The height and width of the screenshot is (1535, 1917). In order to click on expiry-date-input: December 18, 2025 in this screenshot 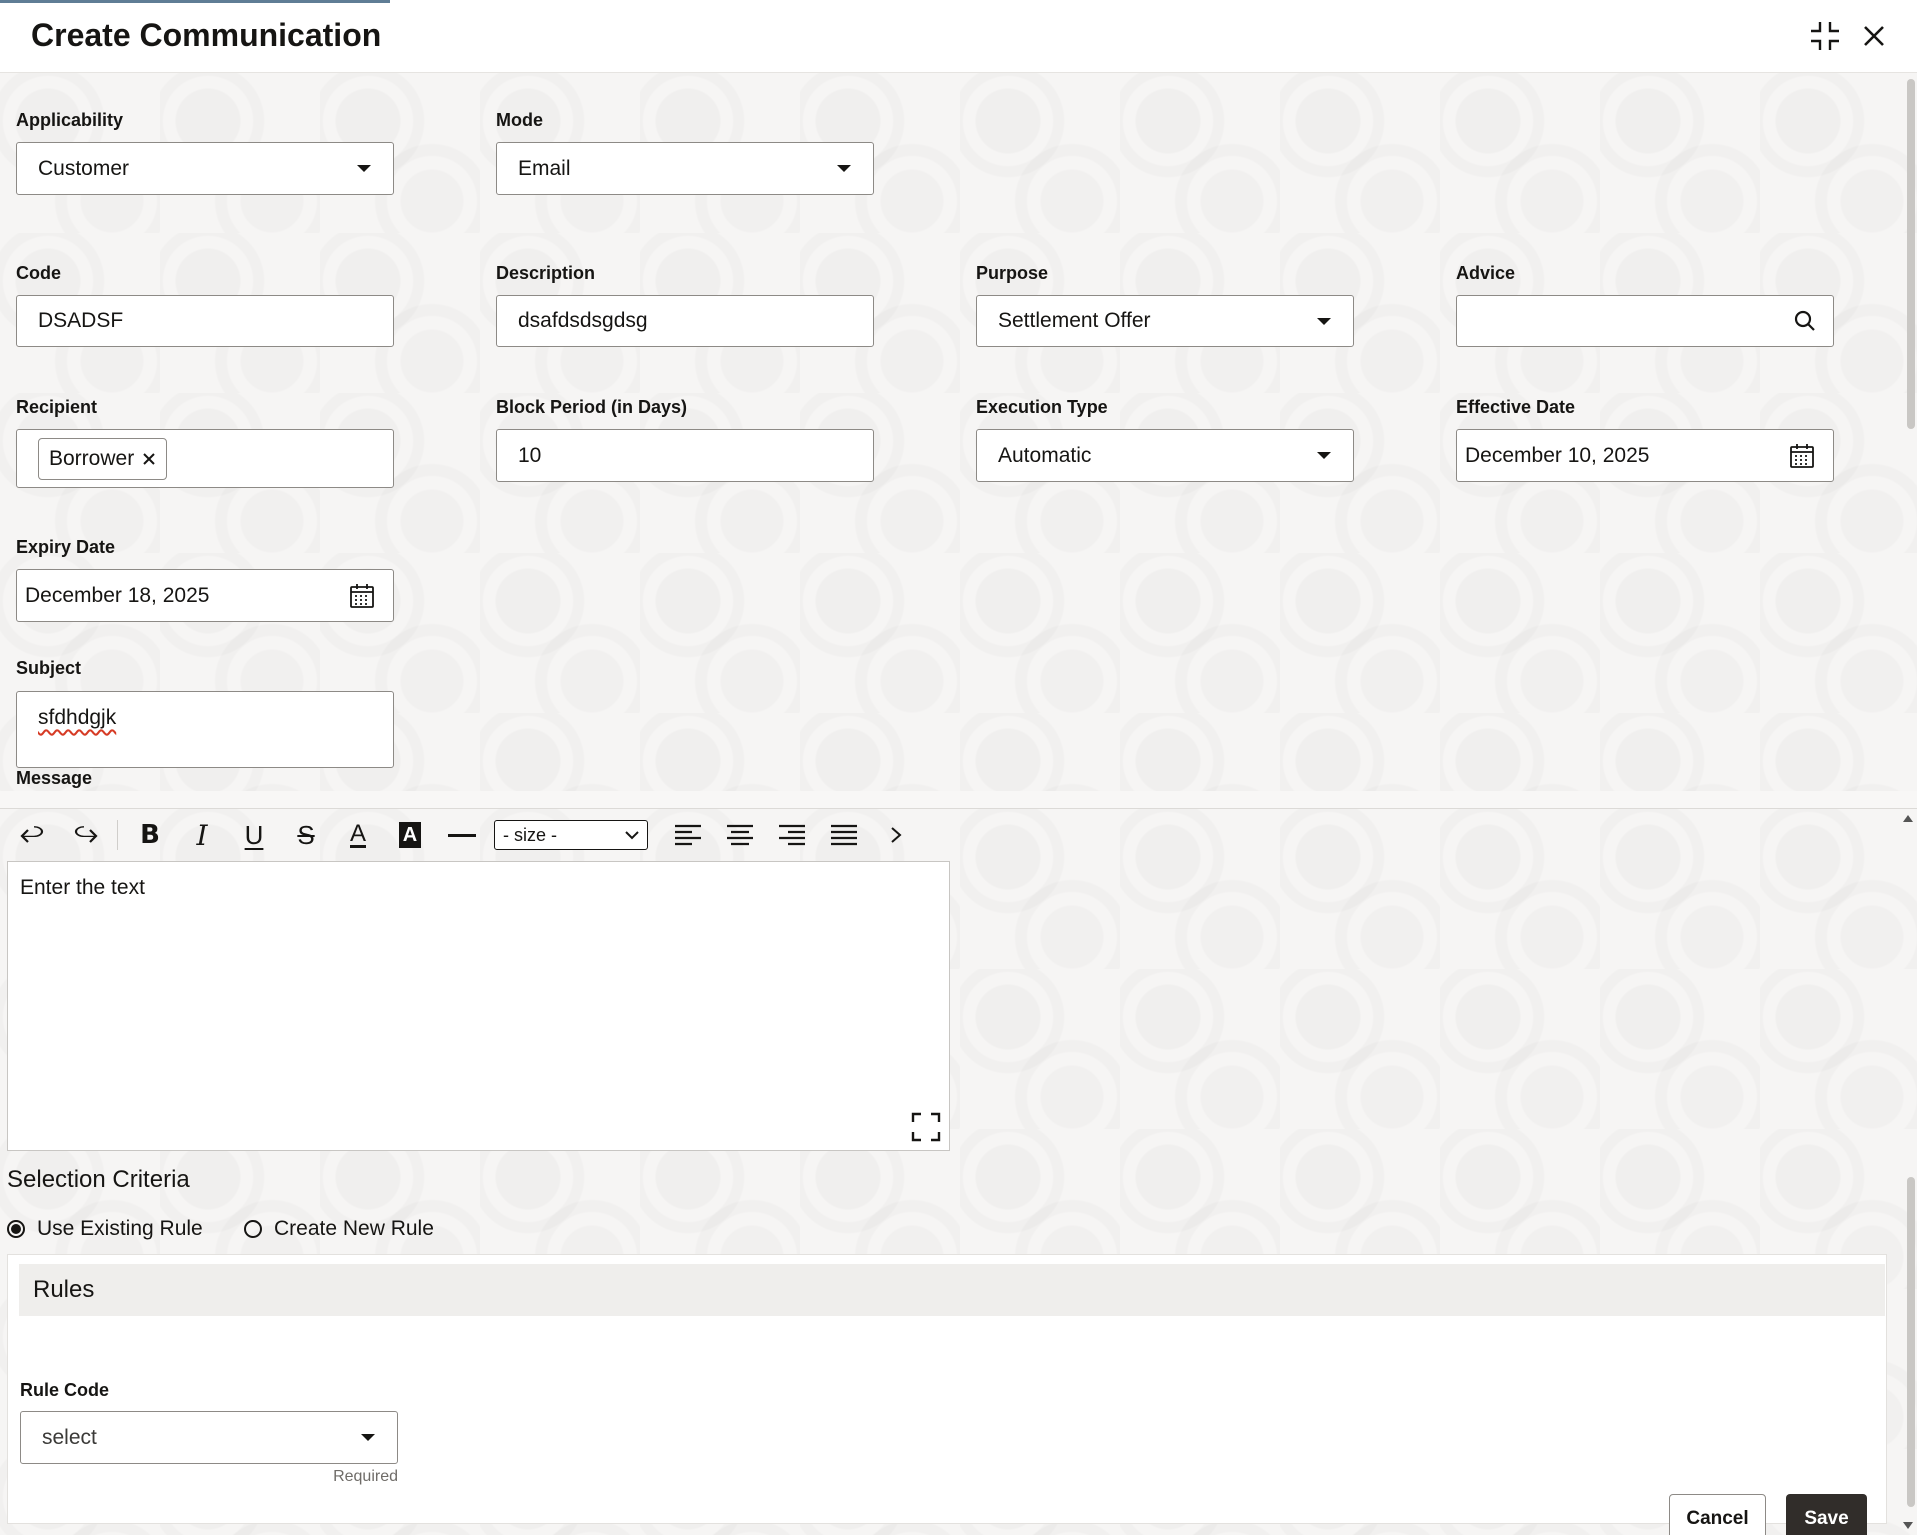, I will do `click(205, 595)`.